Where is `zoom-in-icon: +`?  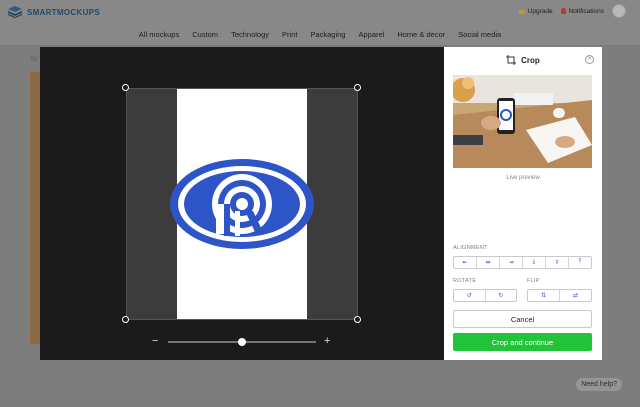
zoom-in-icon: + is located at coordinates (327, 341).